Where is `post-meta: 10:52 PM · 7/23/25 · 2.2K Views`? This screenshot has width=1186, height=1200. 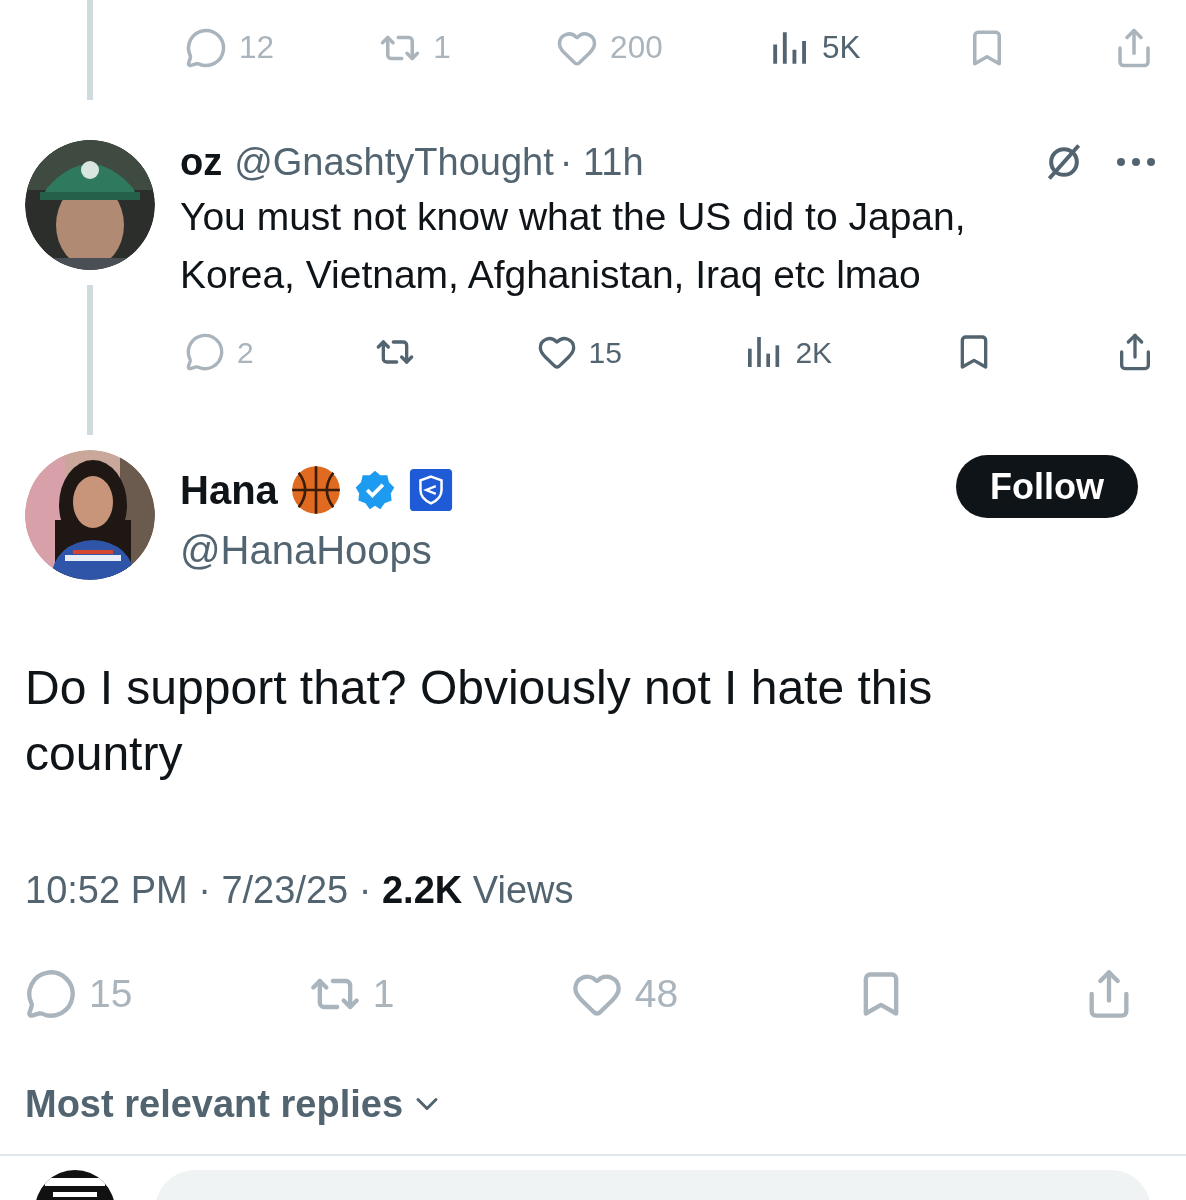
post-meta: 10:52 PM · 7/23/25 · 2.2K Views is located at coordinates (299, 890).